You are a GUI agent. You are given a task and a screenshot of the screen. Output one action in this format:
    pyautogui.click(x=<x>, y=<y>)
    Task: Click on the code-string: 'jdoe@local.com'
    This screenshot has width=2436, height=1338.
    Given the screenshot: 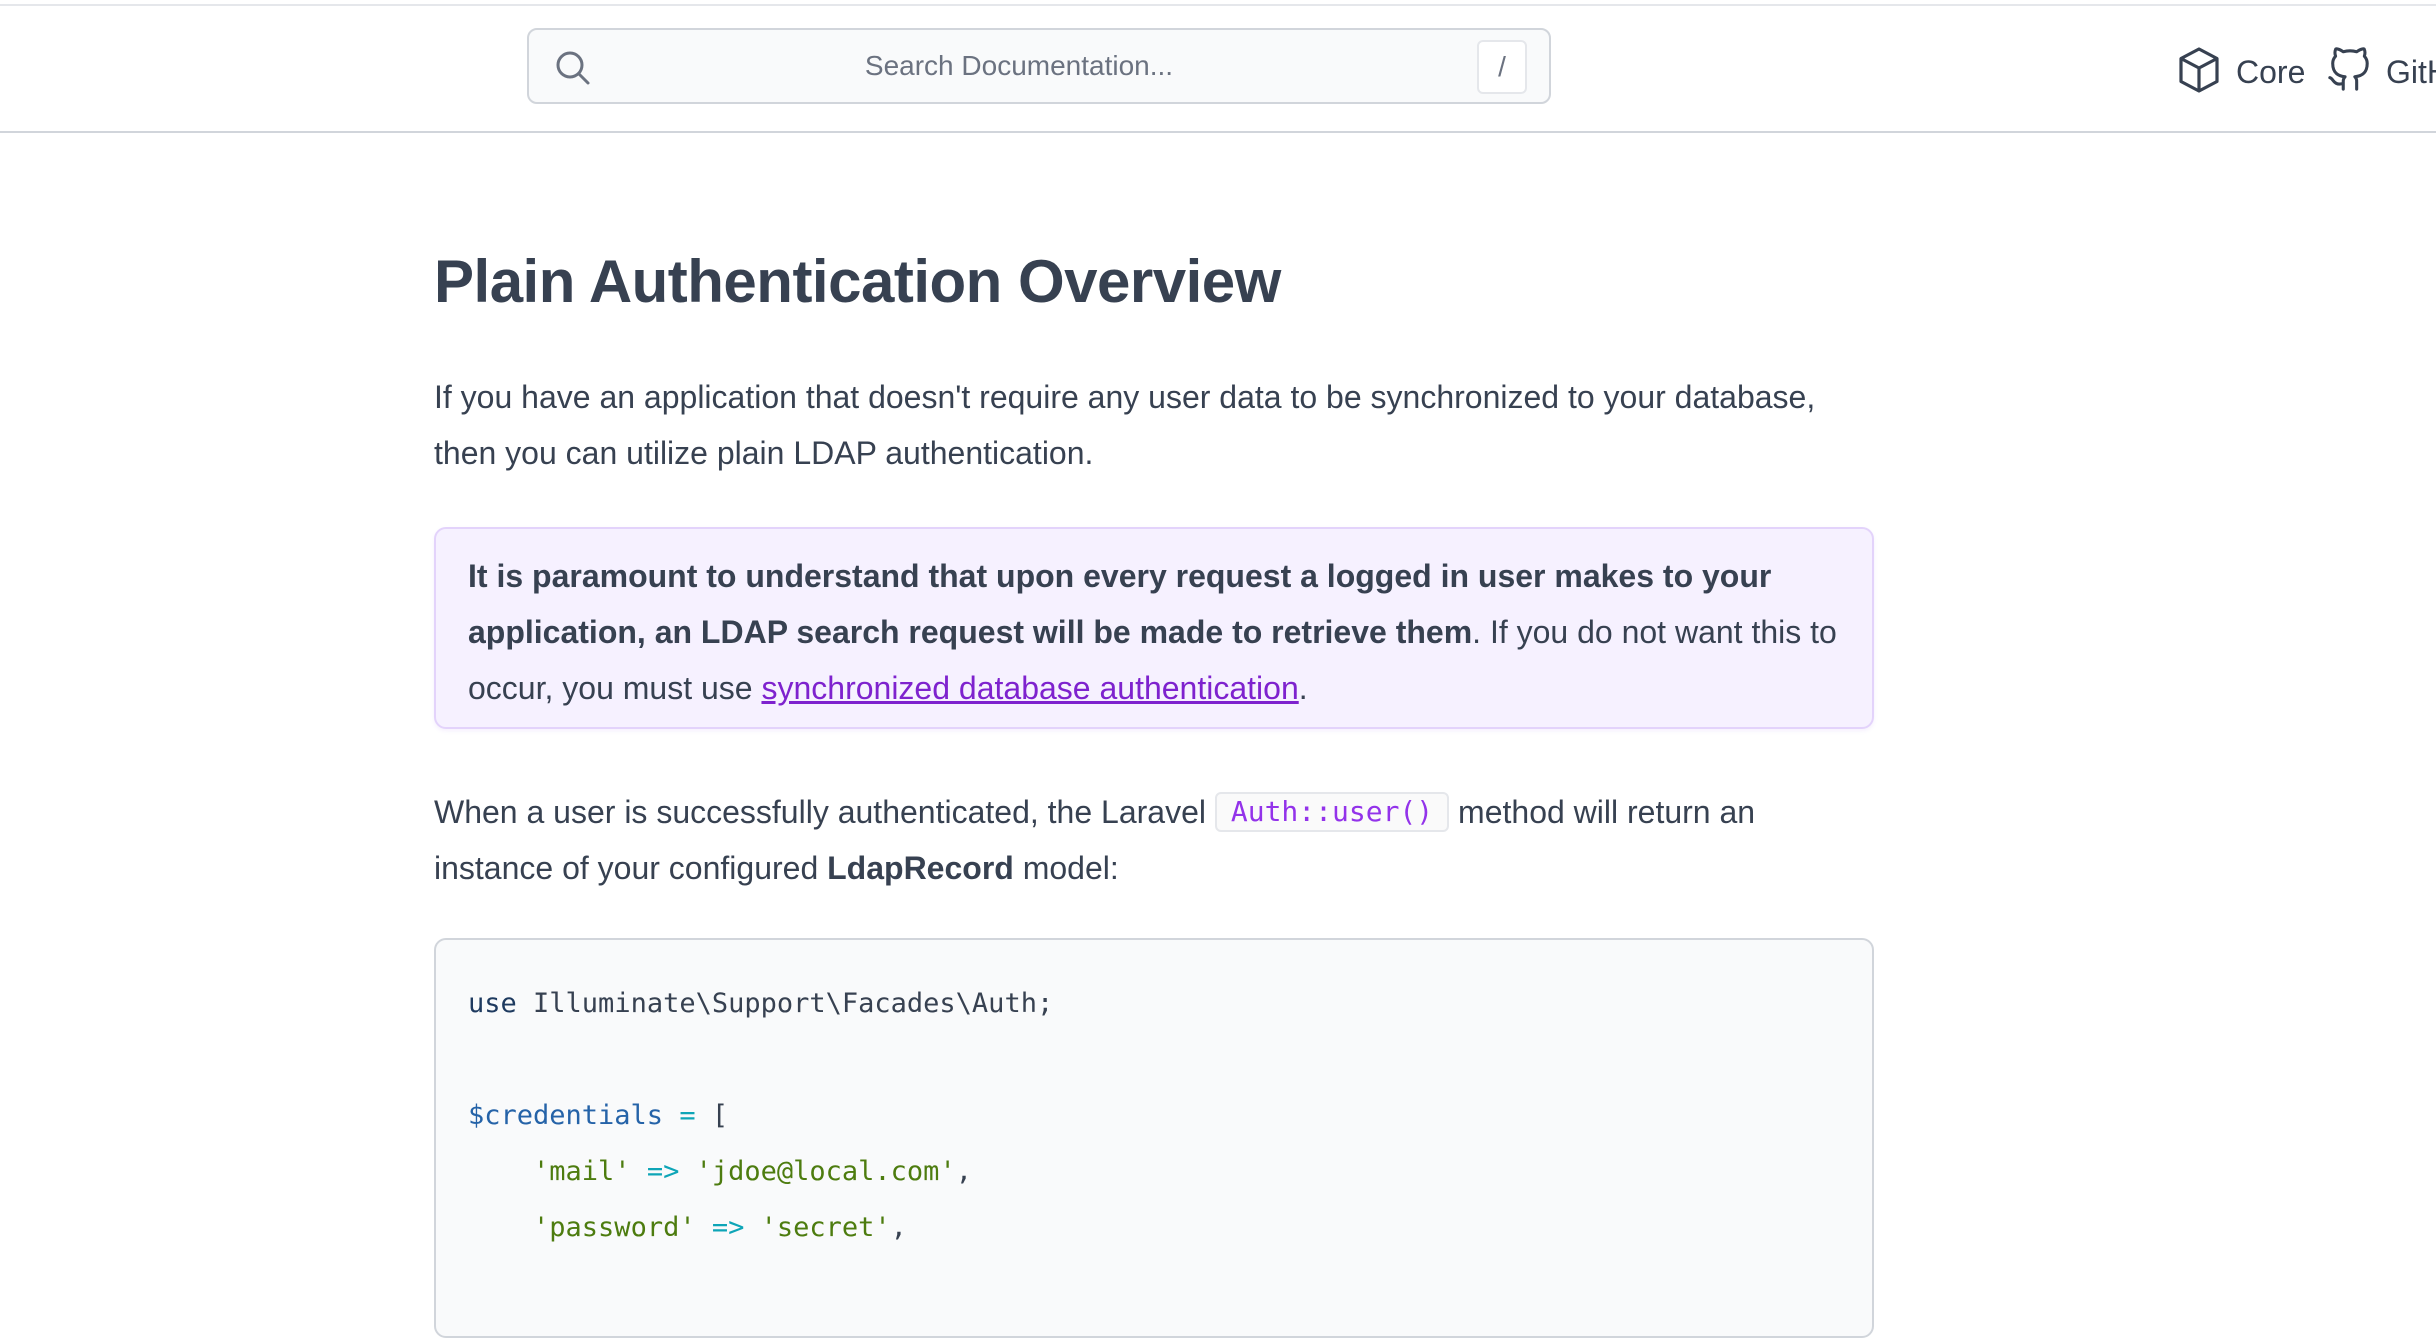 What is the action you would take?
    pyautogui.click(x=825, y=1171)
    